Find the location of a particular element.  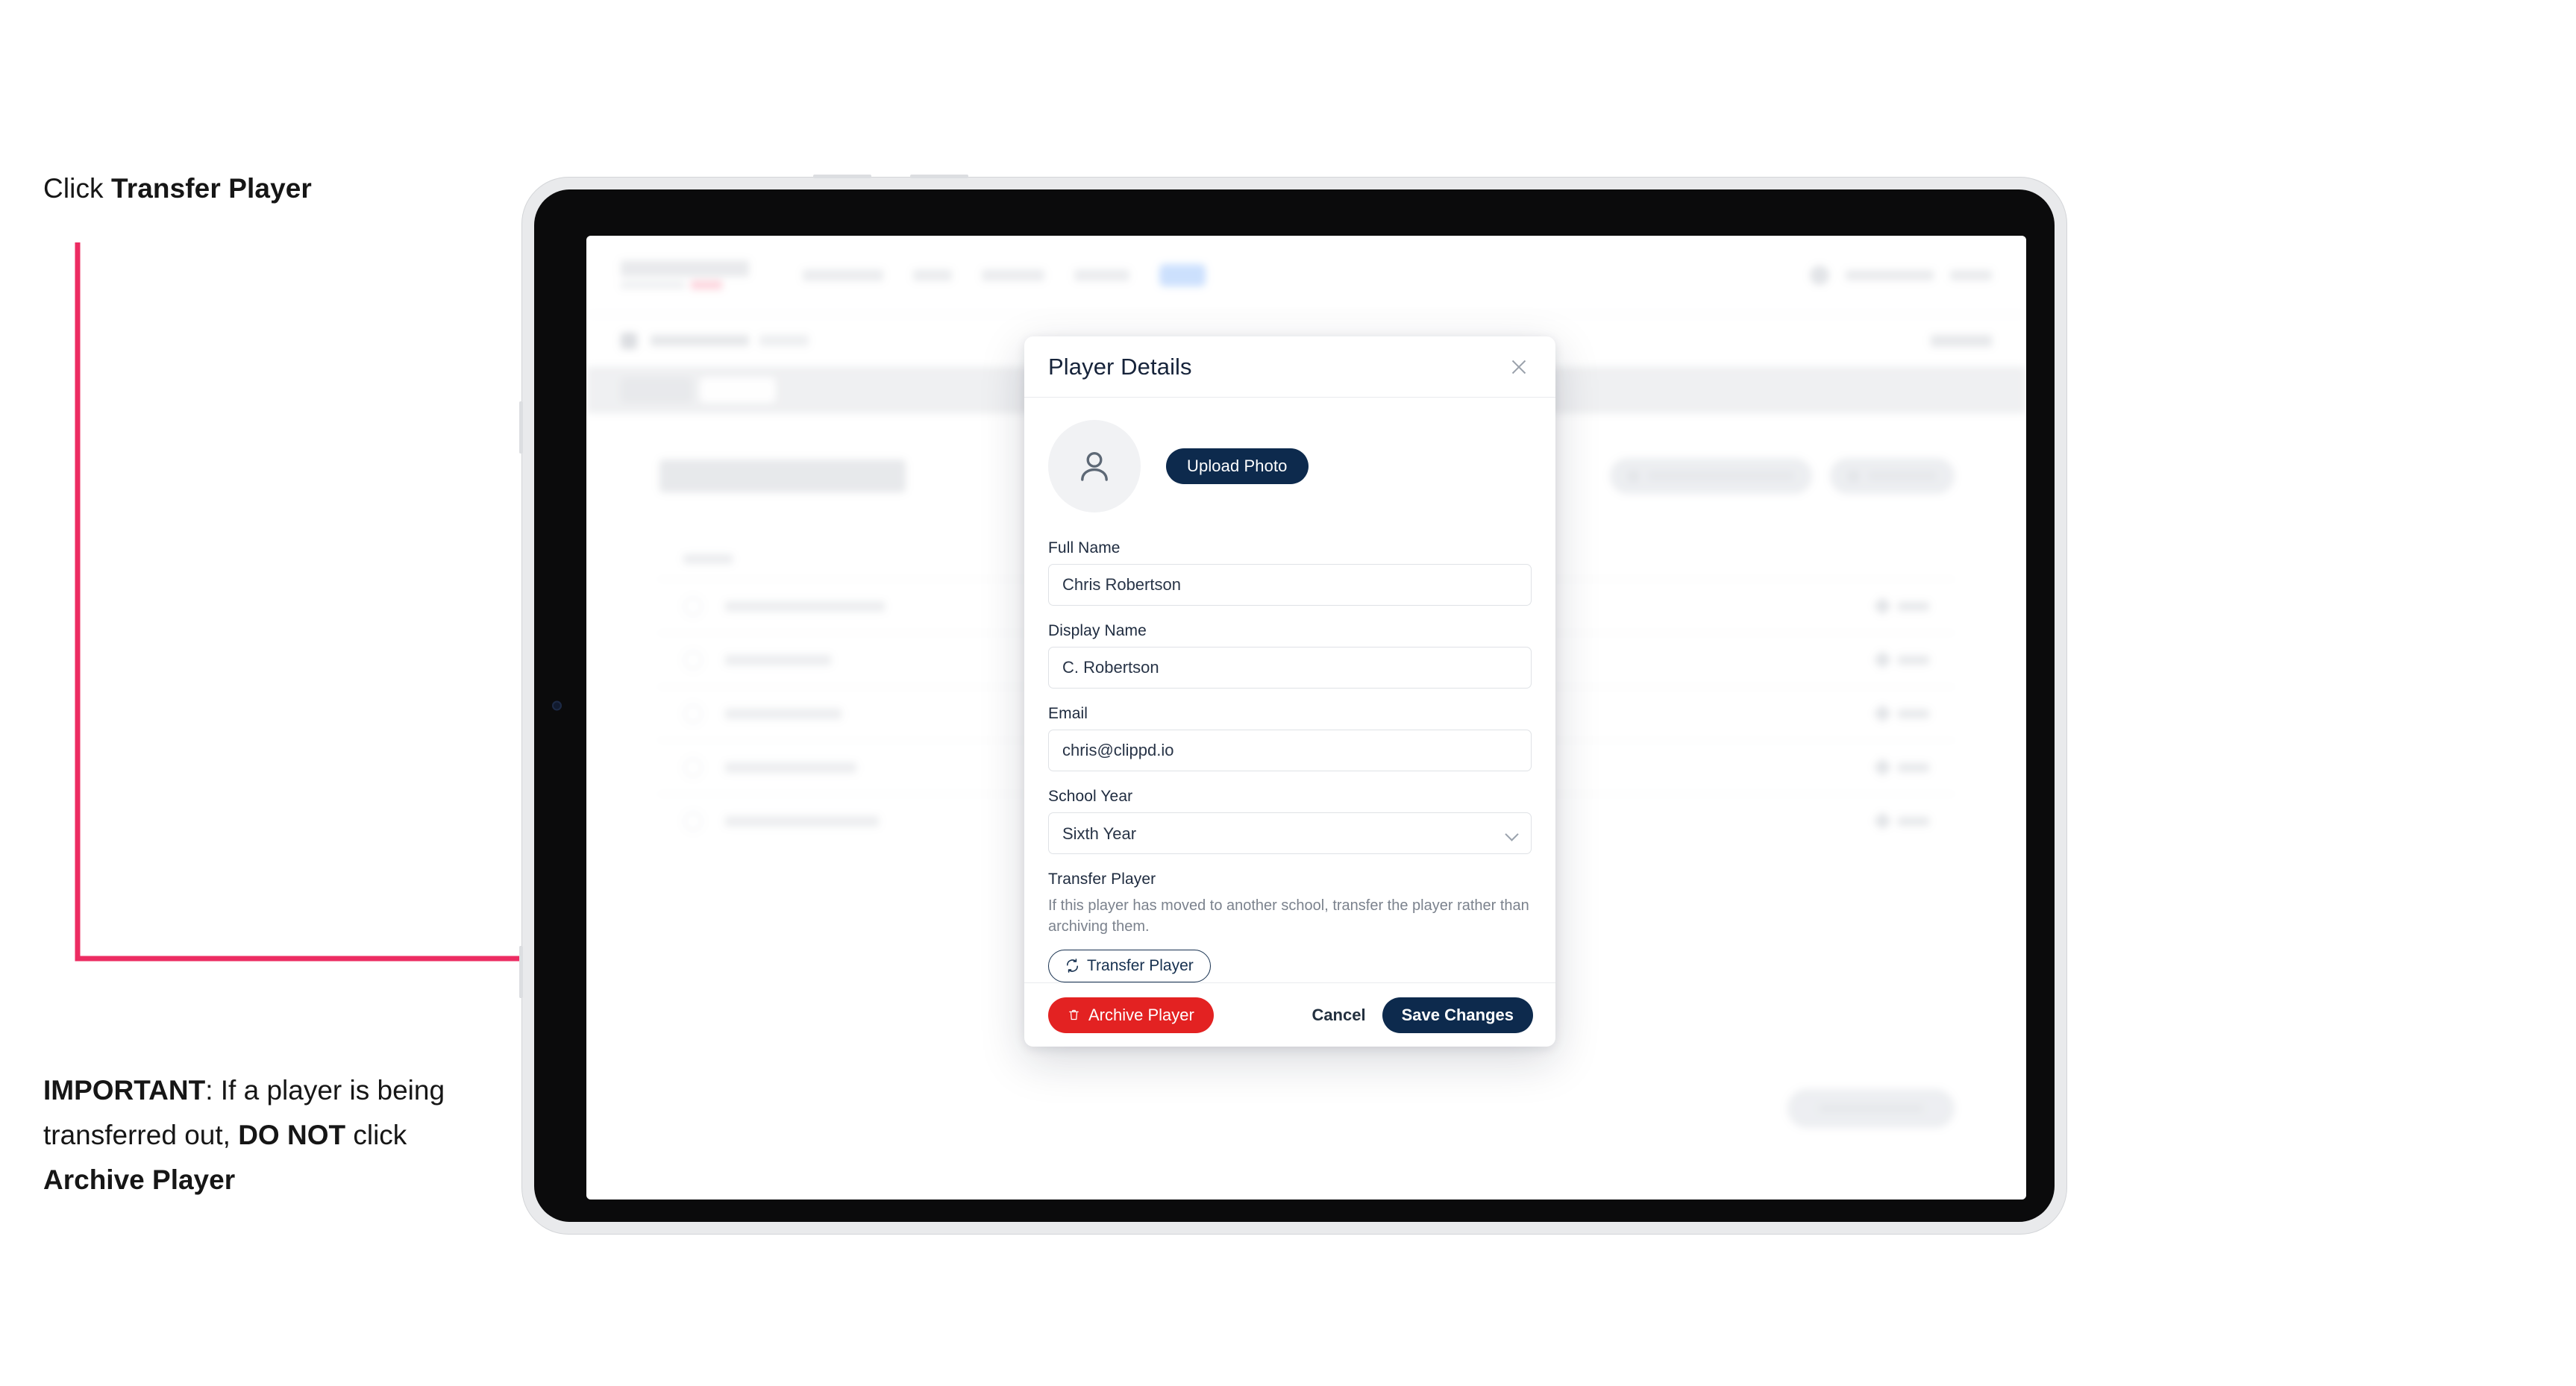

transfer-section-title: Transfer Player is located at coordinates (1102, 879).